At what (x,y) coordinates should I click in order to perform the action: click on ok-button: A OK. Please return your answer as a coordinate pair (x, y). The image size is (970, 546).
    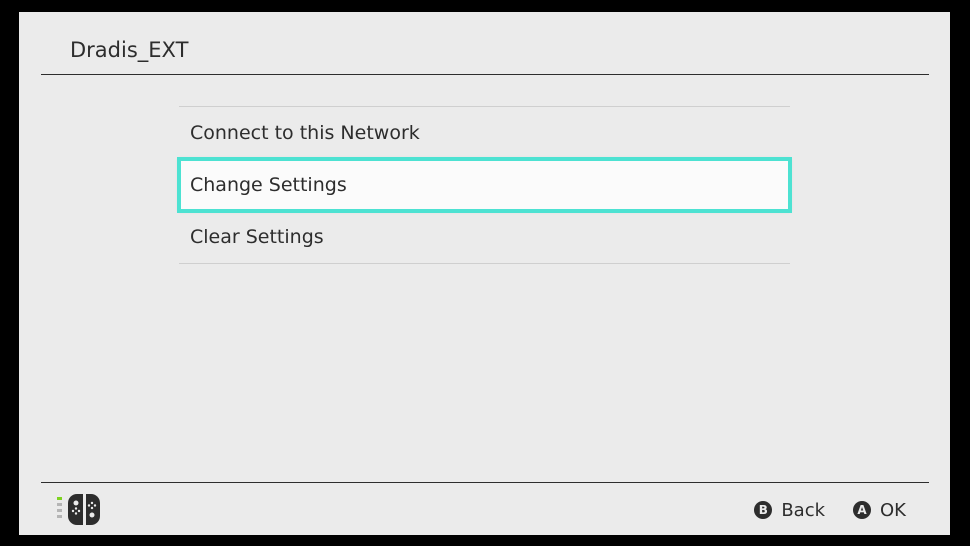
    Looking at the image, I should click on (879, 510).